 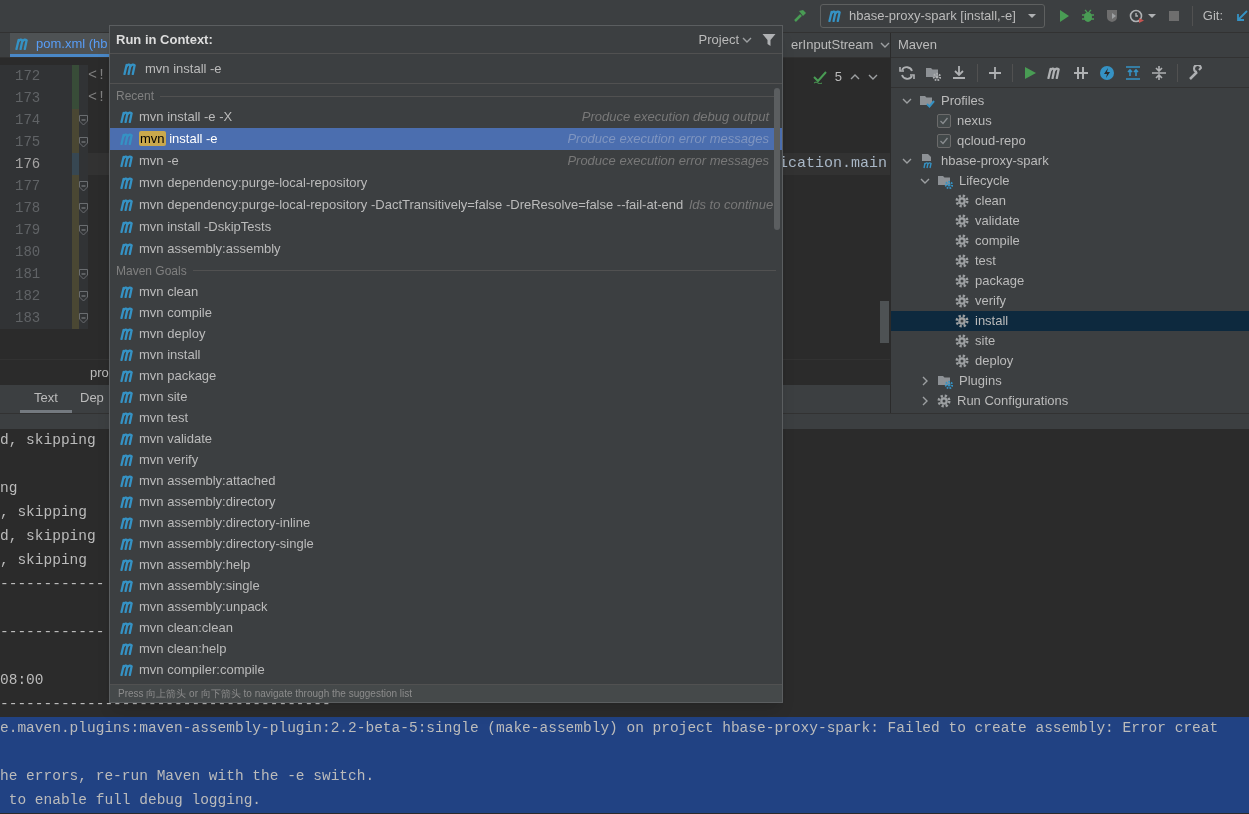 I want to click on add-icon, so click(x=995, y=72).